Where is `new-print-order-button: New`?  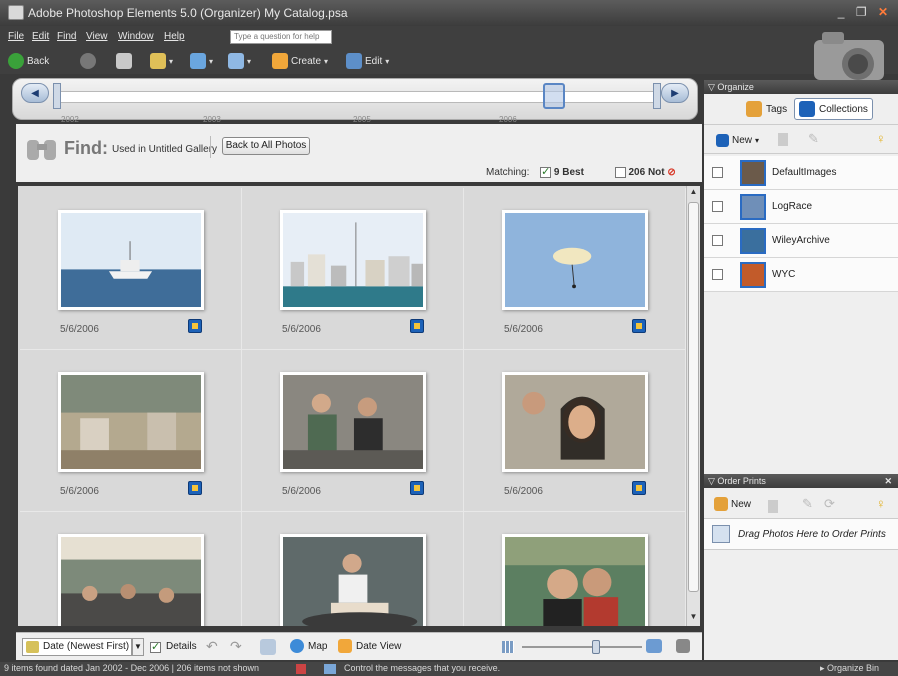
new-print-order-button: New is located at coordinates (732, 504).